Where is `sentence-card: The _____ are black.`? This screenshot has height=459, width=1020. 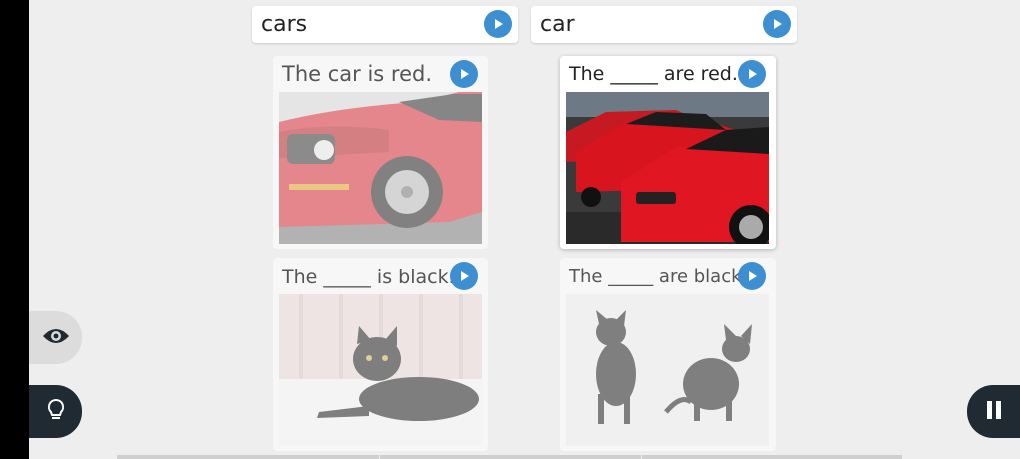
sentence-card: The _____ are black. is located at coordinates (668, 354).